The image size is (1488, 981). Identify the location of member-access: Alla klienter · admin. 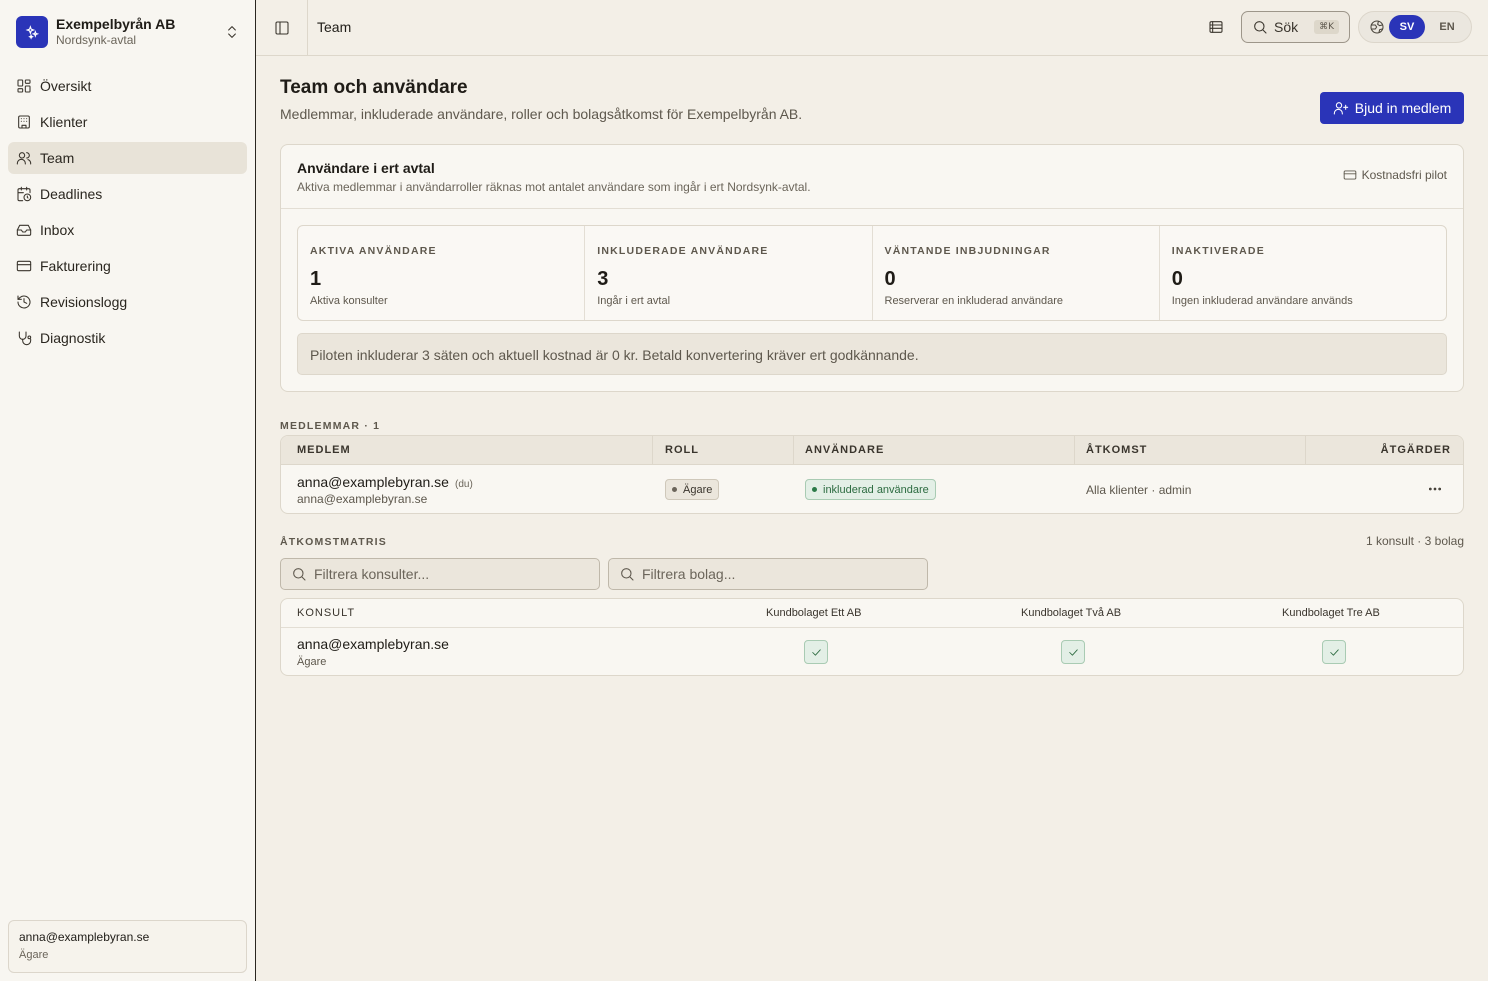
(1139, 490).